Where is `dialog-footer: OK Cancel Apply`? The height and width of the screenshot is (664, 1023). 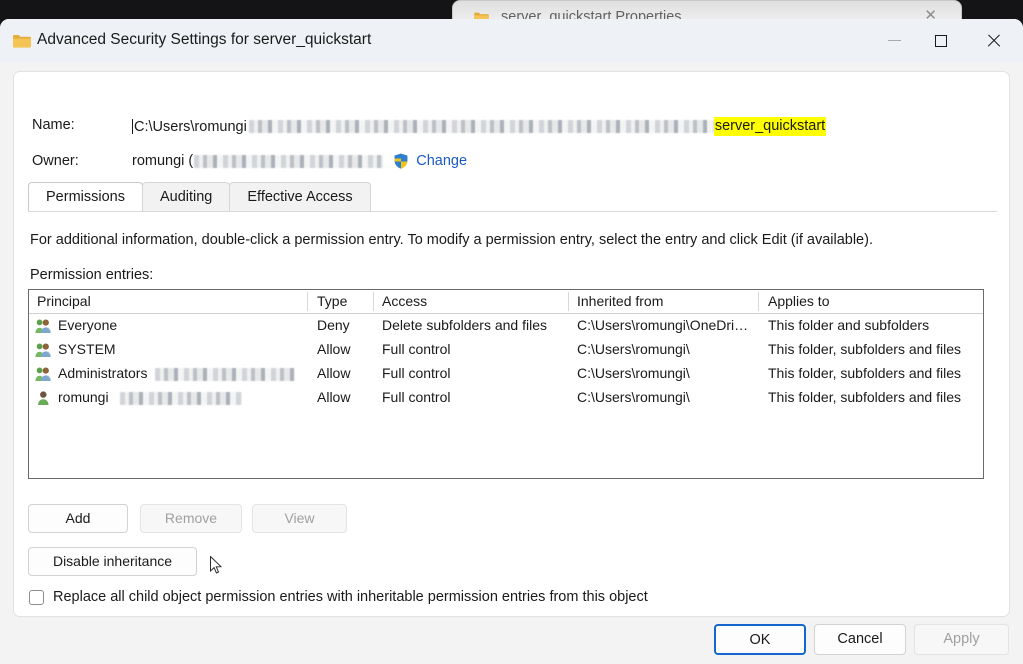
dialog-footer: OK Cancel Apply is located at coordinates (511, 641).